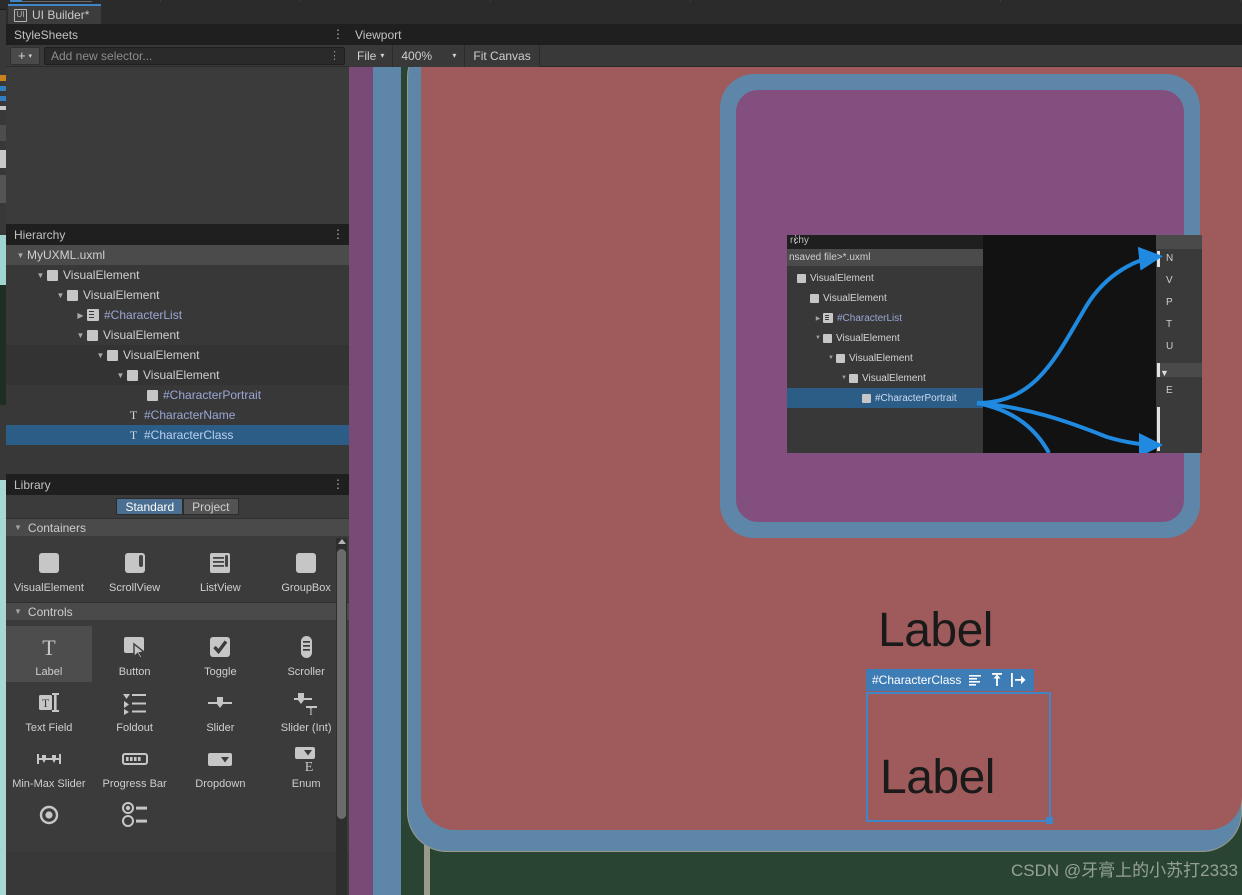  I want to click on library-item-grid: VisualElement ScrollView ListView GroupBox, so click(177, 569).